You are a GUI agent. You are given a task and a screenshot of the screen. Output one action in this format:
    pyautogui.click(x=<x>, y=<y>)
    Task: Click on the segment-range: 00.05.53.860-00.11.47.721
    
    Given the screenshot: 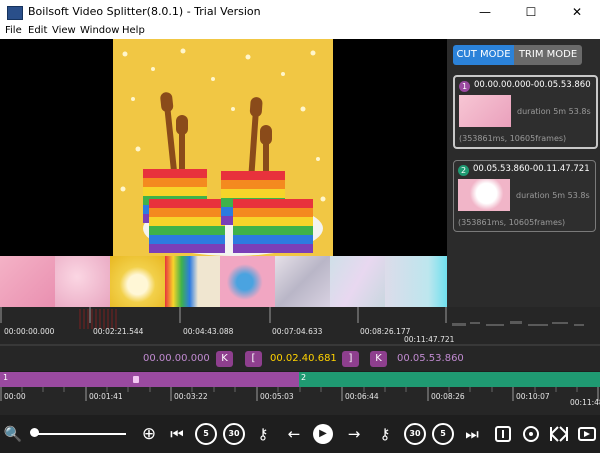 What is the action you would take?
    pyautogui.click(x=531, y=169)
    